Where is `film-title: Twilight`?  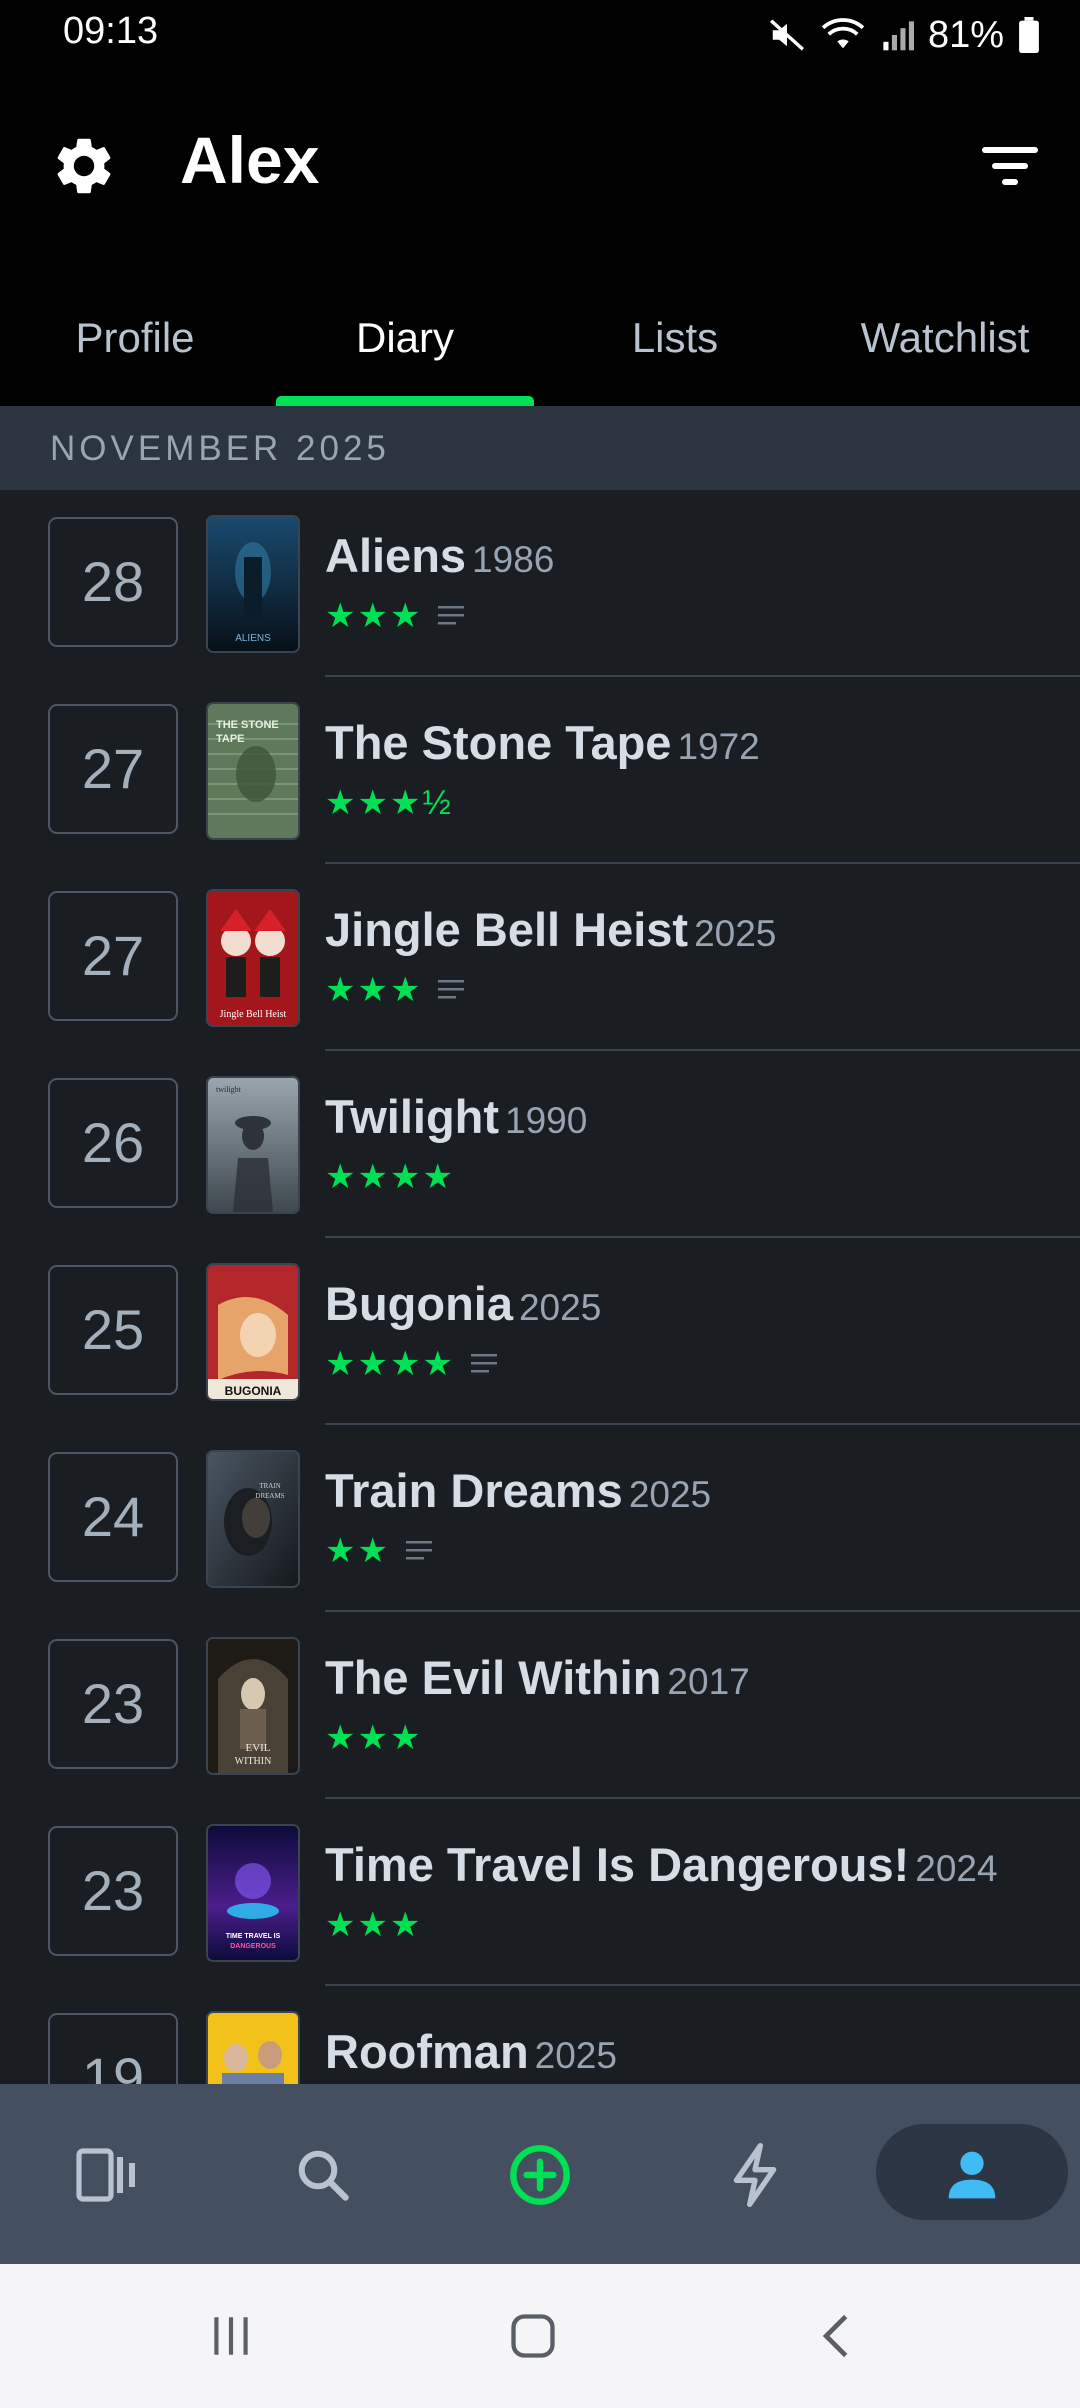 film-title: Twilight is located at coordinates (412, 1116).